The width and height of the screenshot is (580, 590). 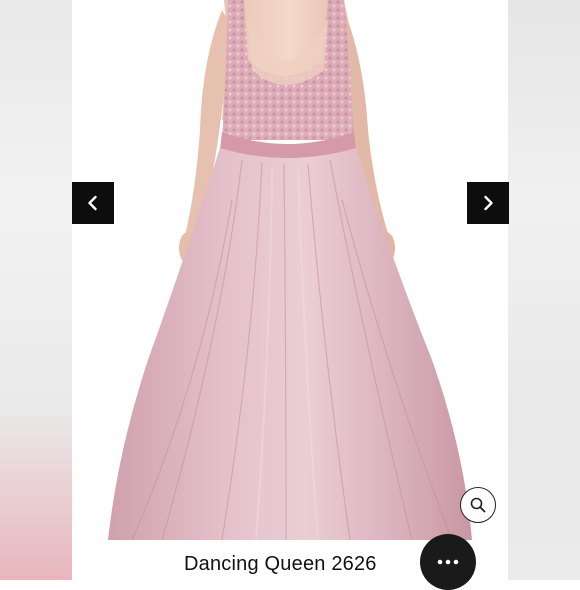 I want to click on magnifier-icon, so click(x=478, y=505).